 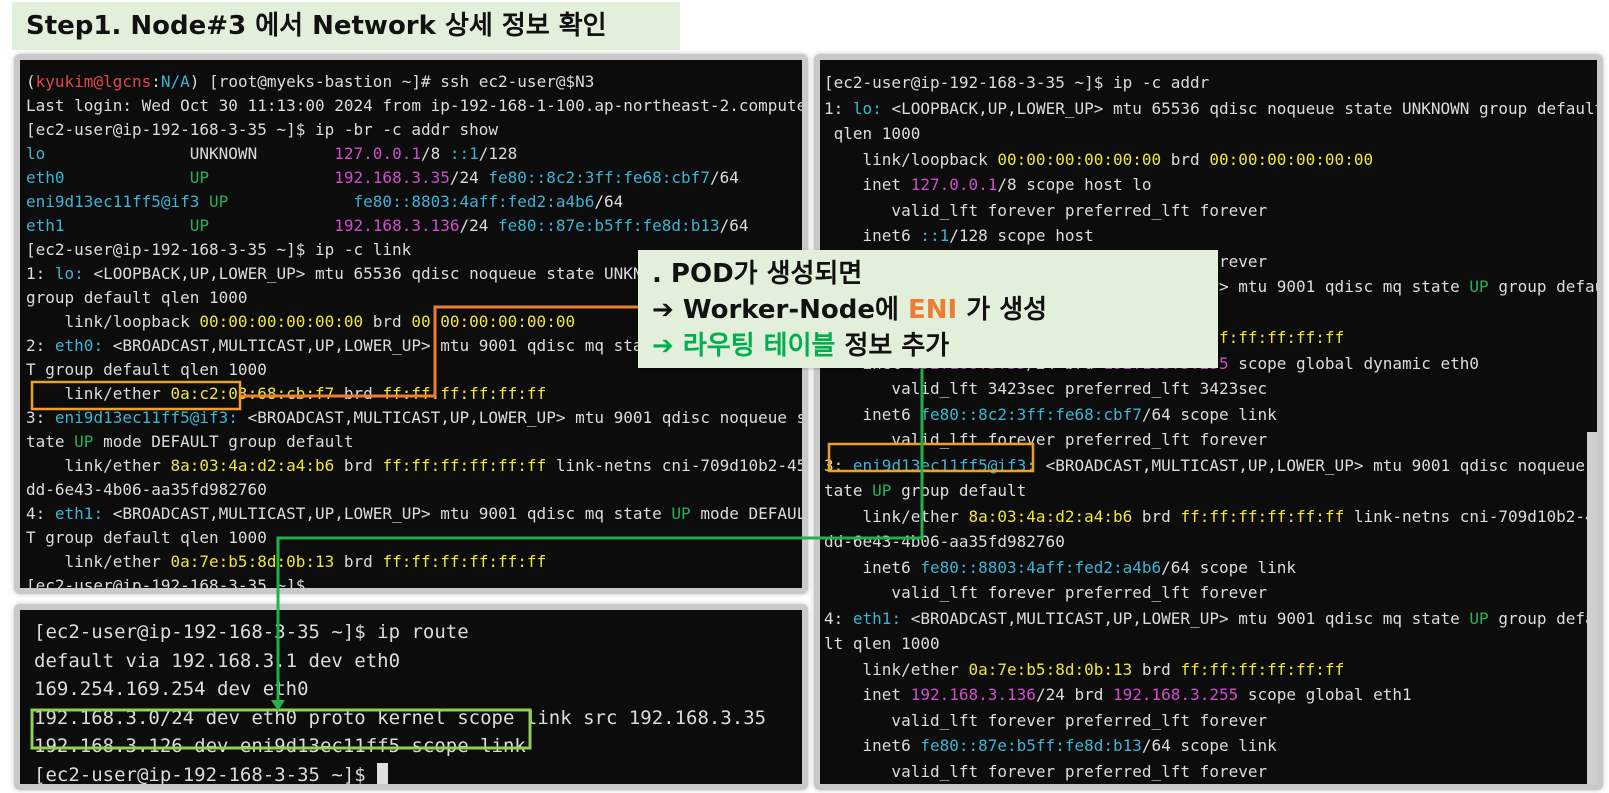 What do you see at coordinates (757, 274) in the screenshot?
I see `callout-line-1: . POD가 생성되면` at bounding box center [757, 274].